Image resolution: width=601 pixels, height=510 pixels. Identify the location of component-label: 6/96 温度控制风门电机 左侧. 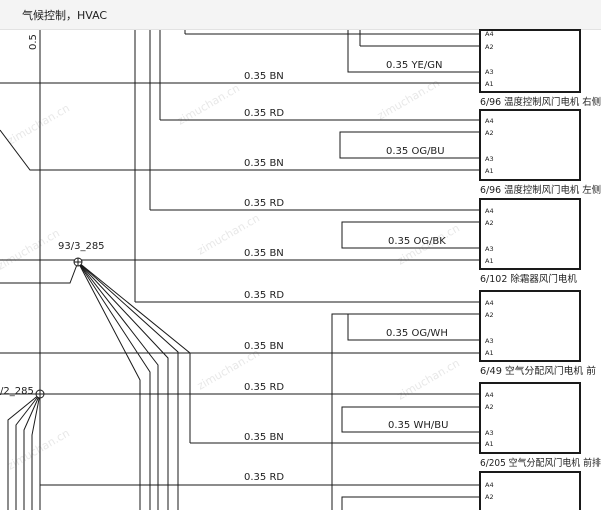
(540, 190).